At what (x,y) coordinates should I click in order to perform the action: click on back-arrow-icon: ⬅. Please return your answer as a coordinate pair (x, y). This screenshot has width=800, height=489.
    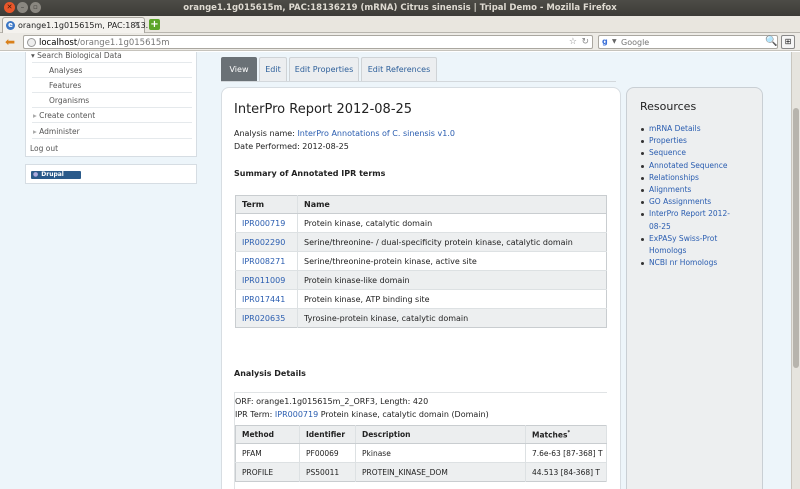
    Looking at the image, I should click on (12, 42).